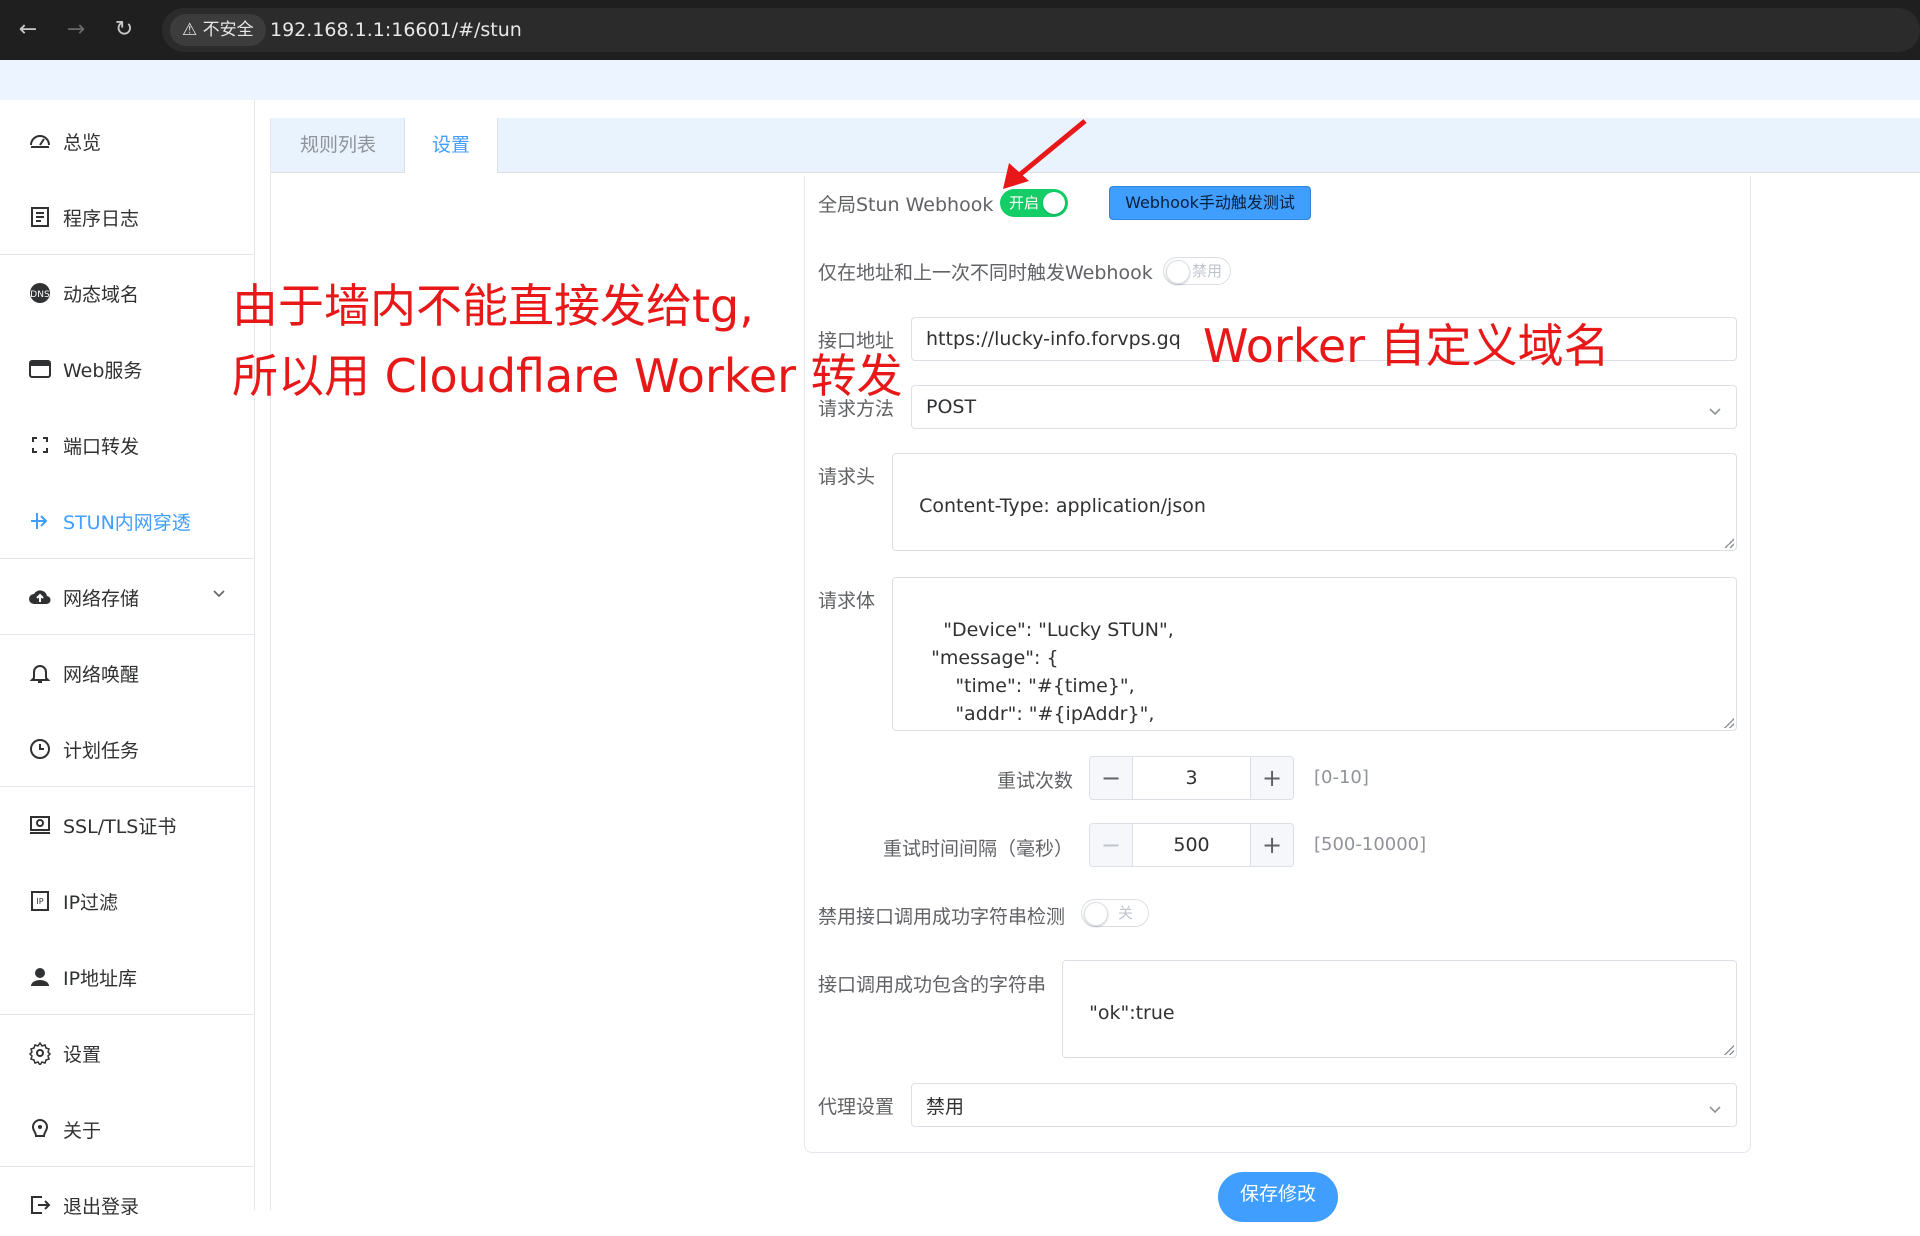 This screenshot has width=1920, height=1236. I want to click on certificate-icon, so click(40, 825).